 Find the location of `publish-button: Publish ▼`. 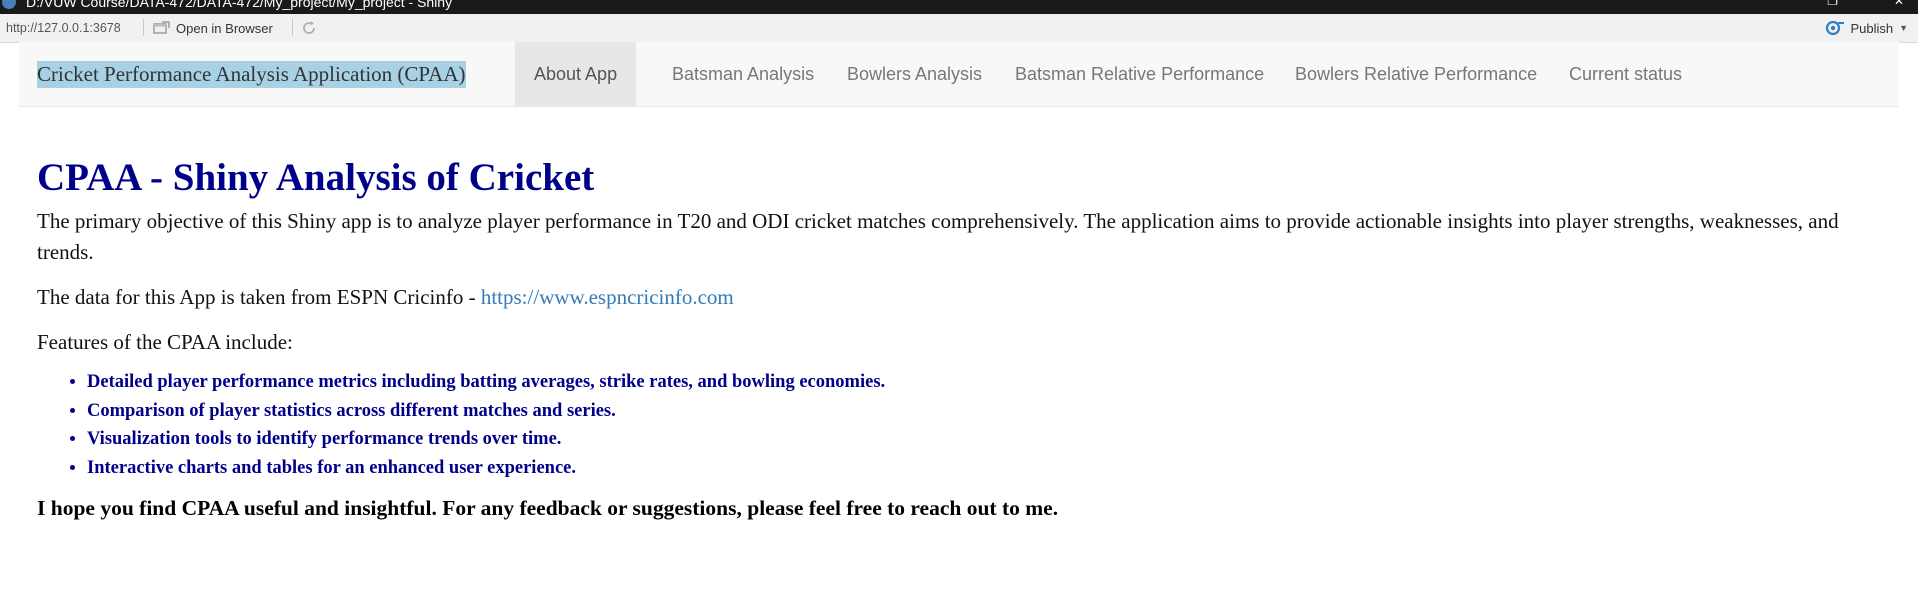

publish-button: Publish ▼ is located at coordinates (1866, 28).